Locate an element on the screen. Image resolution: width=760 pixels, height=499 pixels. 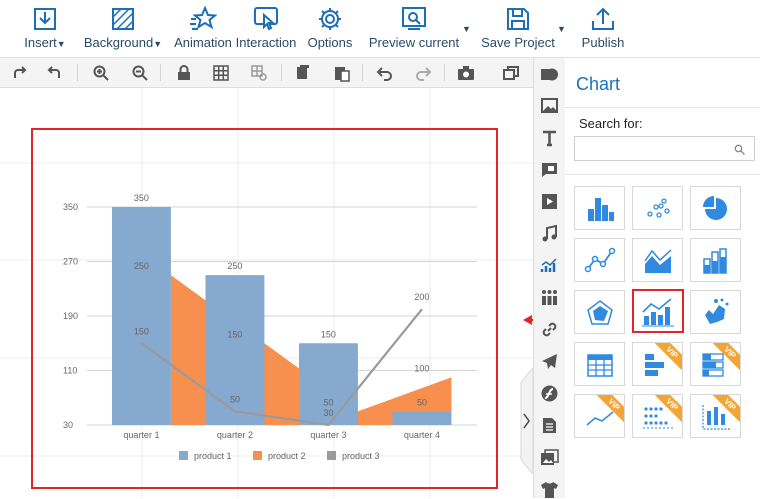
gear-icon is located at coordinates (330, 19).